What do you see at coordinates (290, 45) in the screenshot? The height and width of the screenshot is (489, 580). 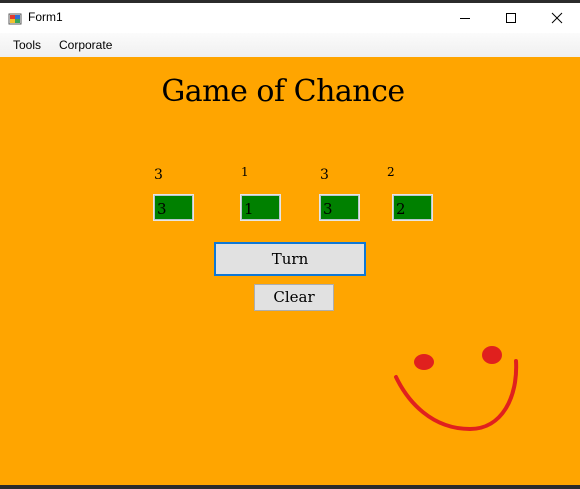 I see `menu-bar: Tools Corporate` at bounding box center [290, 45].